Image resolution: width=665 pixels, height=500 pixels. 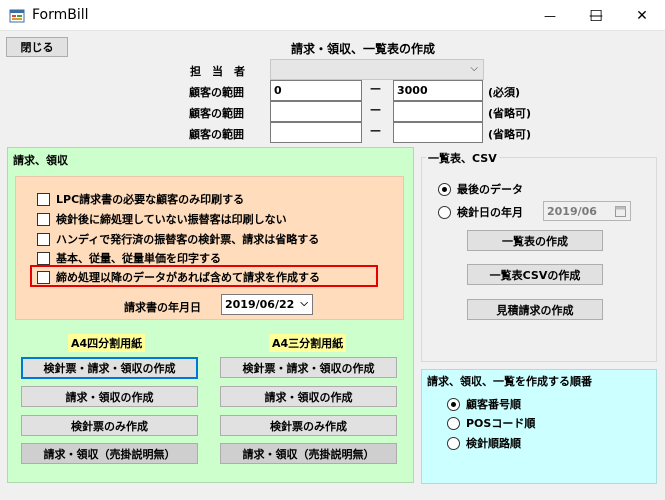 I want to click on range-note-1: (必須), so click(x=504, y=92).